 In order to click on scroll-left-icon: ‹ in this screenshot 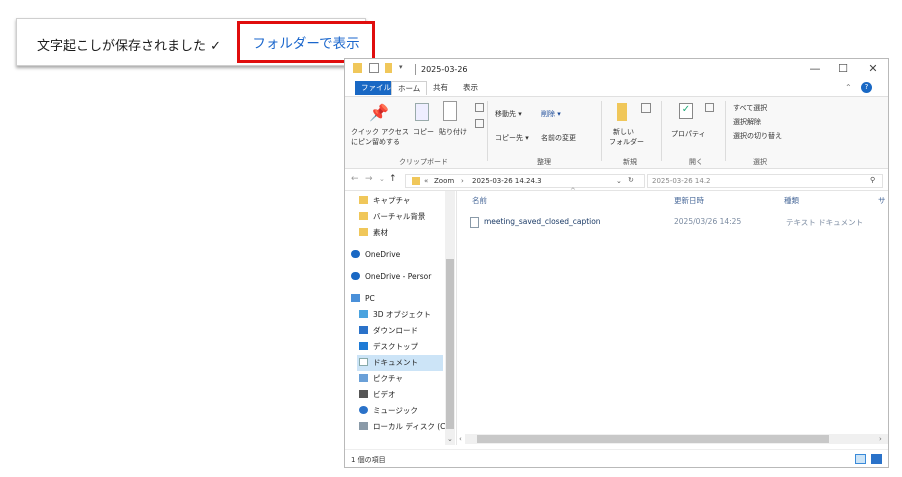, I will do `click(460, 439)`.